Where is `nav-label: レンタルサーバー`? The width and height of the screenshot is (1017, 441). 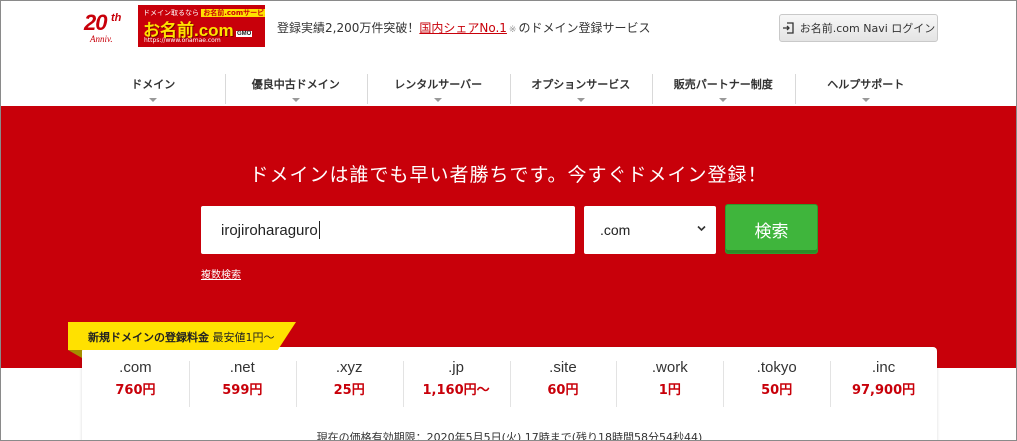
nav-label: レンタルサーバー is located at coordinates (438, 84).